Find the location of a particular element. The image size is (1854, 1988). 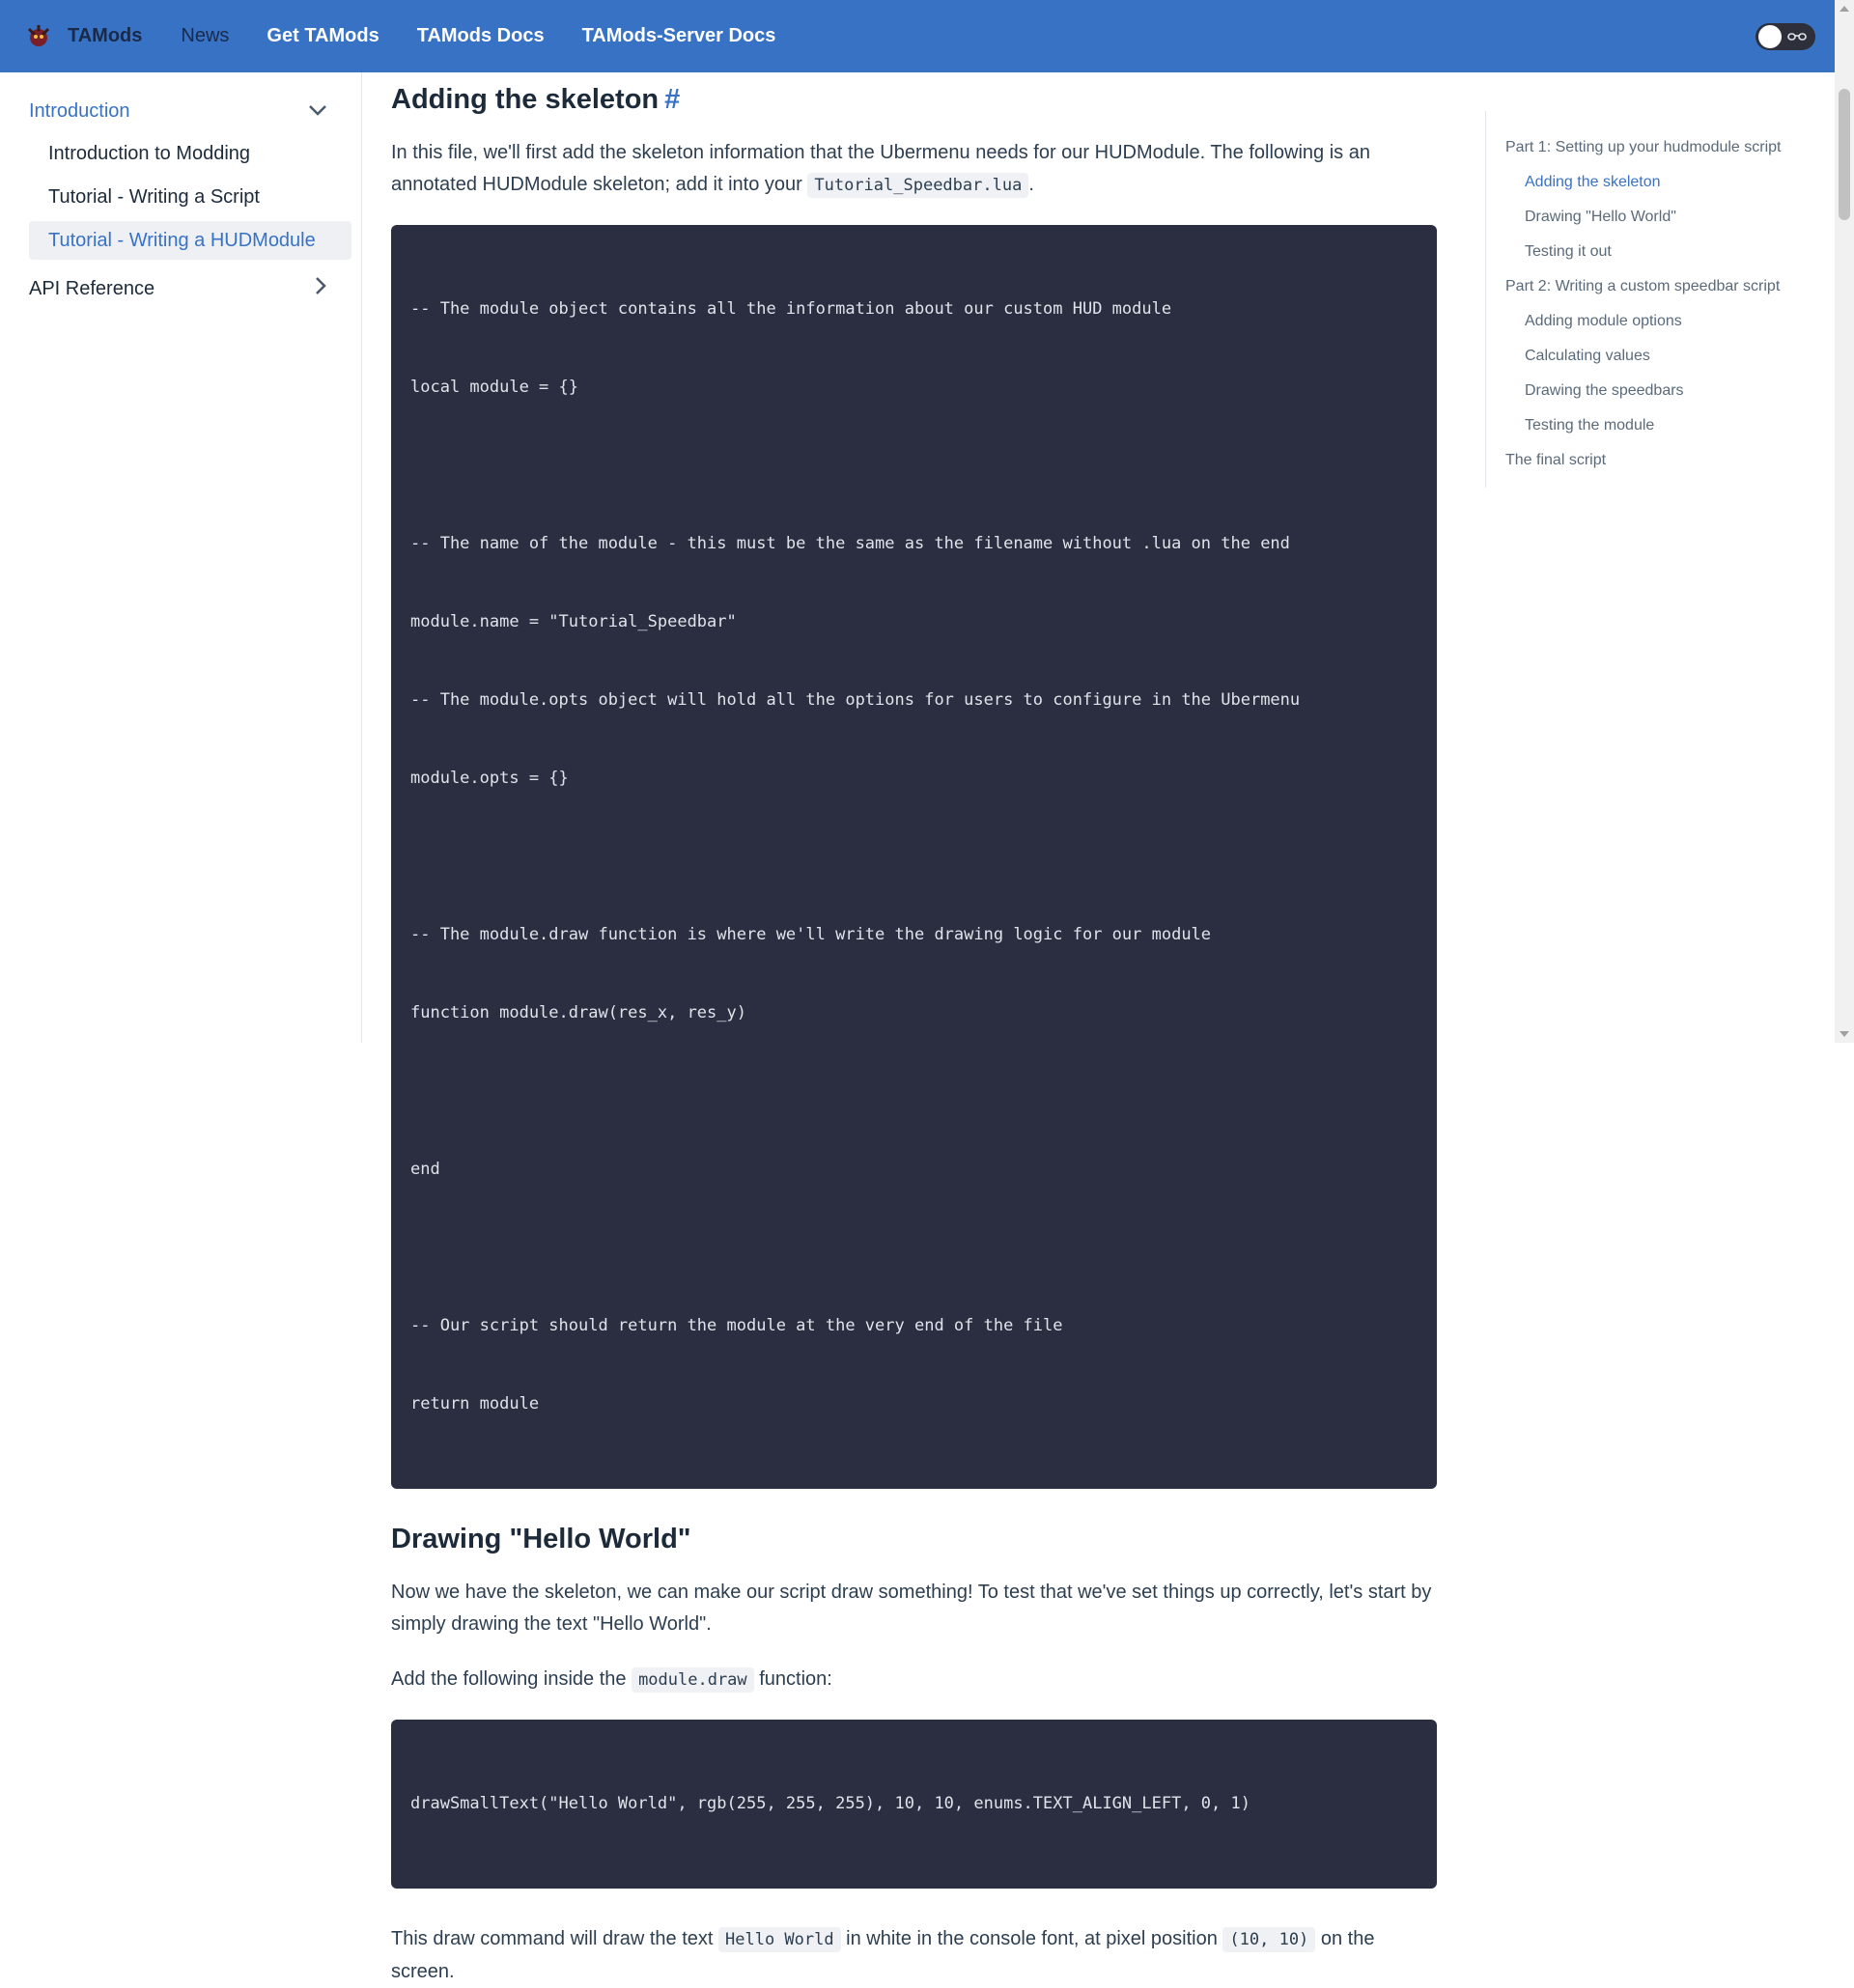

chevron-down-icon is located at coordinates (317, 112).